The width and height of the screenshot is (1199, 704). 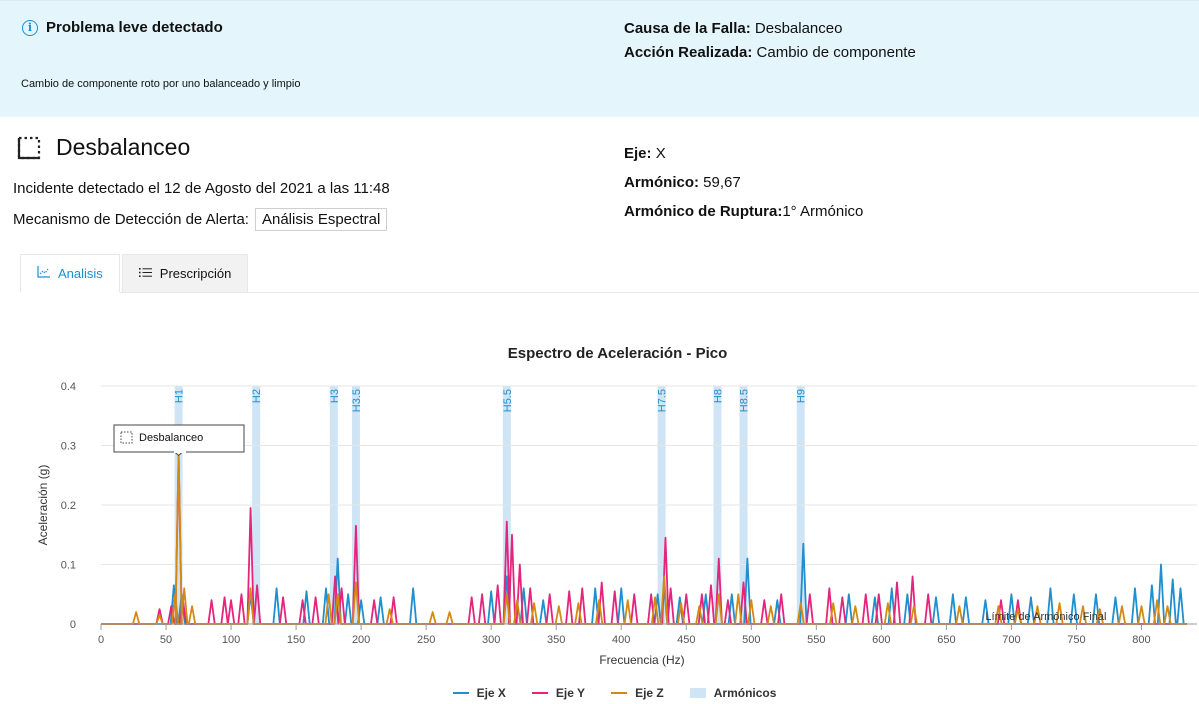 What do you see at coordinates (570, 693) in the screenshot?
I see `legend-label-eje-y: Eje Y` at bounding box center [570, 693].